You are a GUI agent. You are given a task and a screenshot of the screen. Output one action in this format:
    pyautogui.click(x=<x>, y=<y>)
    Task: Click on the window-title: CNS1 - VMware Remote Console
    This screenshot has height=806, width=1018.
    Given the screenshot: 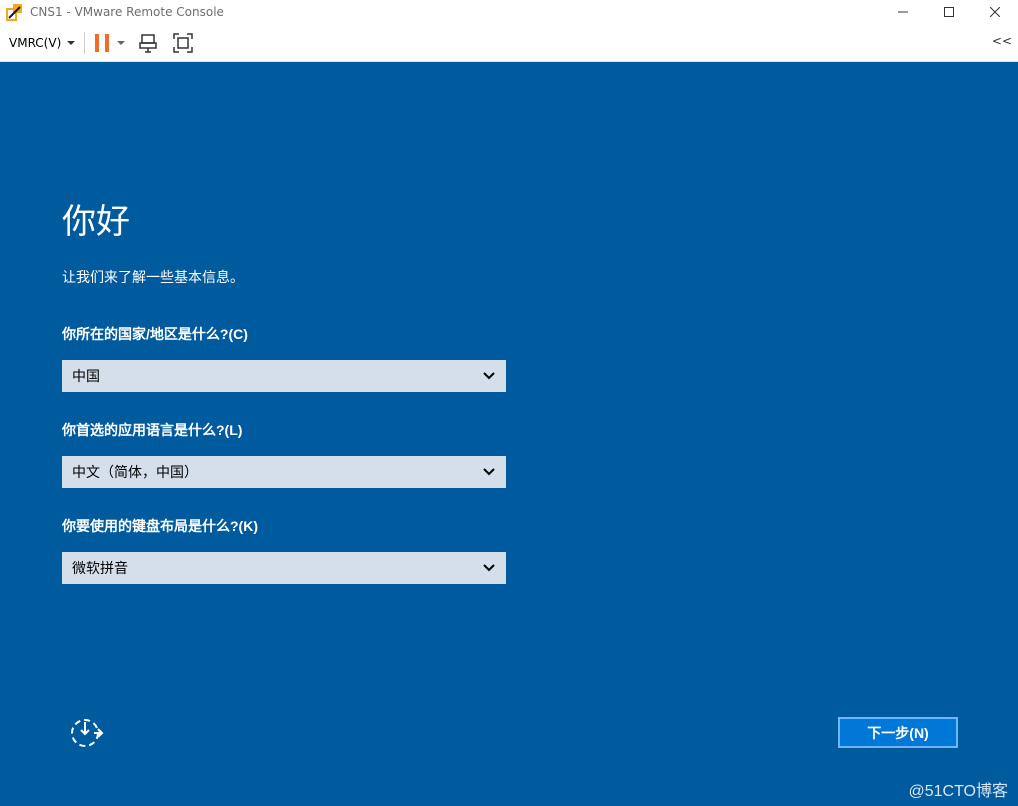 What is the action you would take?
    pyautogui.click(x=127, y=12)
    